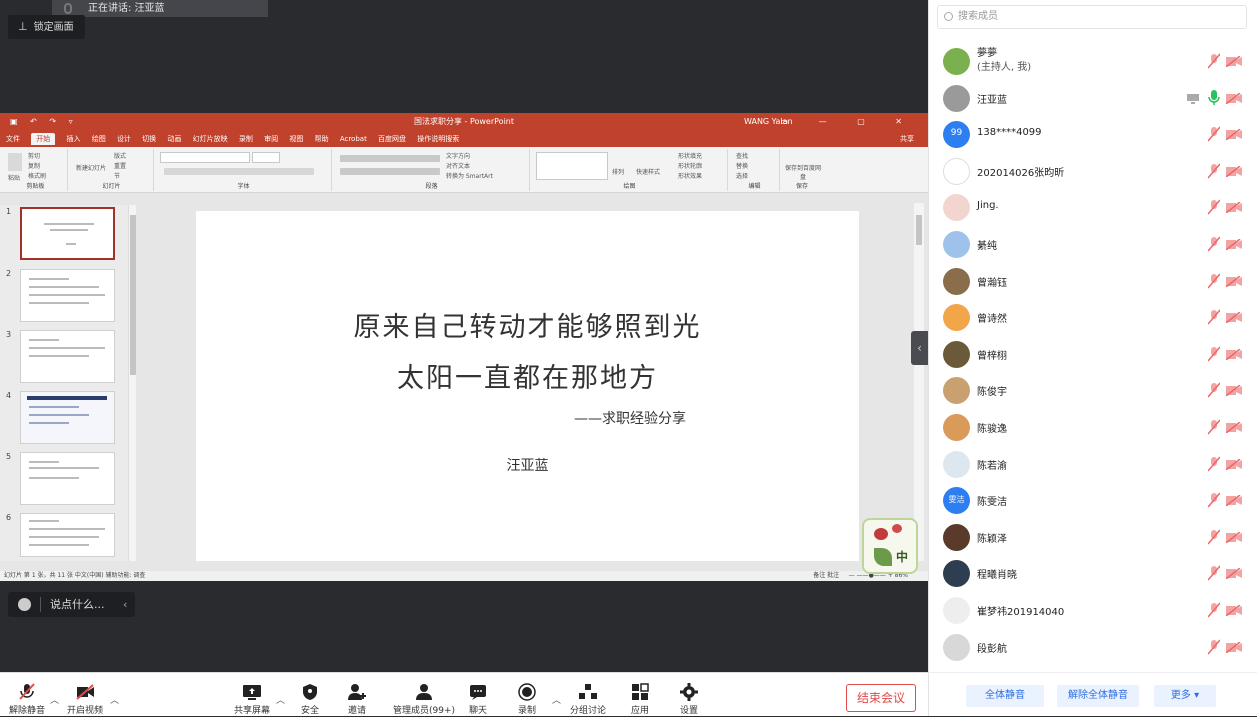 This screenshot has height=717, width=1257. I want to click on copy-button: 复制, so click(34, 165).